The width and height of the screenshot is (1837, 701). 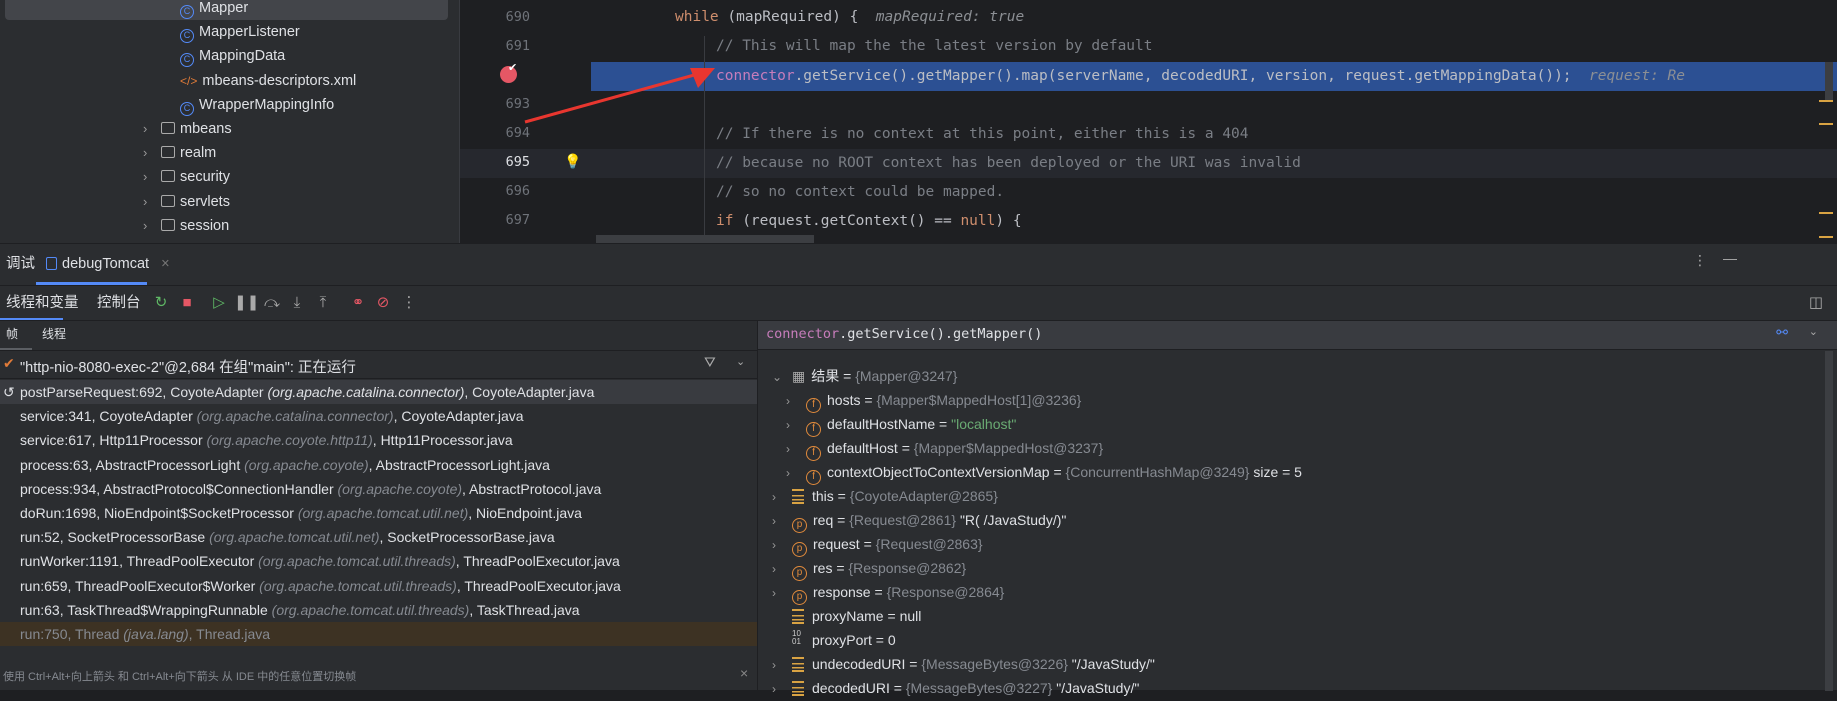 What do you see at coordinates (187, 303) in the screenshot?
I see `stop-icon: ■` at bounding box center [187, 303].